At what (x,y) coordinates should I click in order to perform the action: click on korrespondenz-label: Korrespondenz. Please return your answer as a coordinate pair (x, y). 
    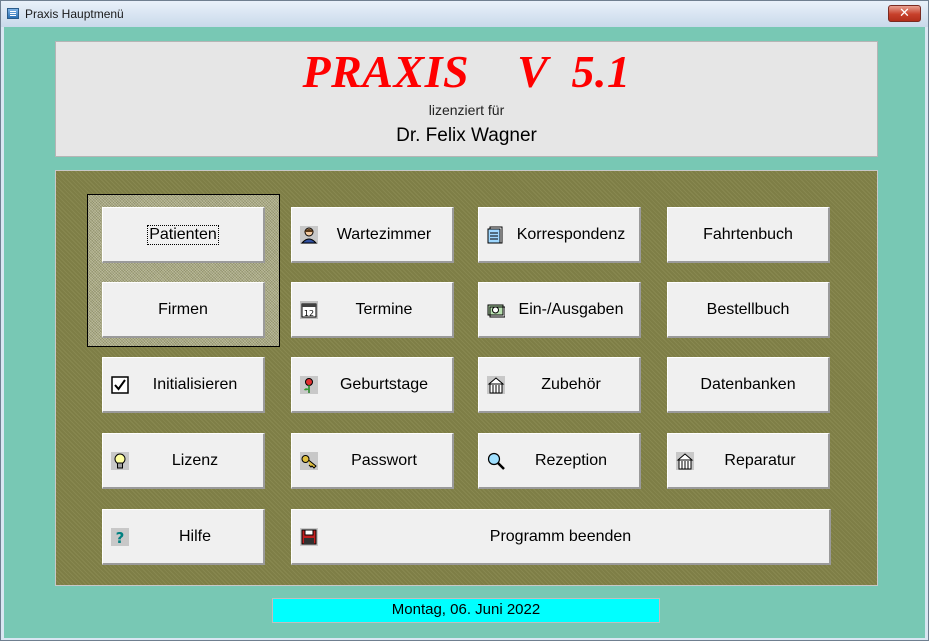
    Looking at the image, I should click on (571, 234).